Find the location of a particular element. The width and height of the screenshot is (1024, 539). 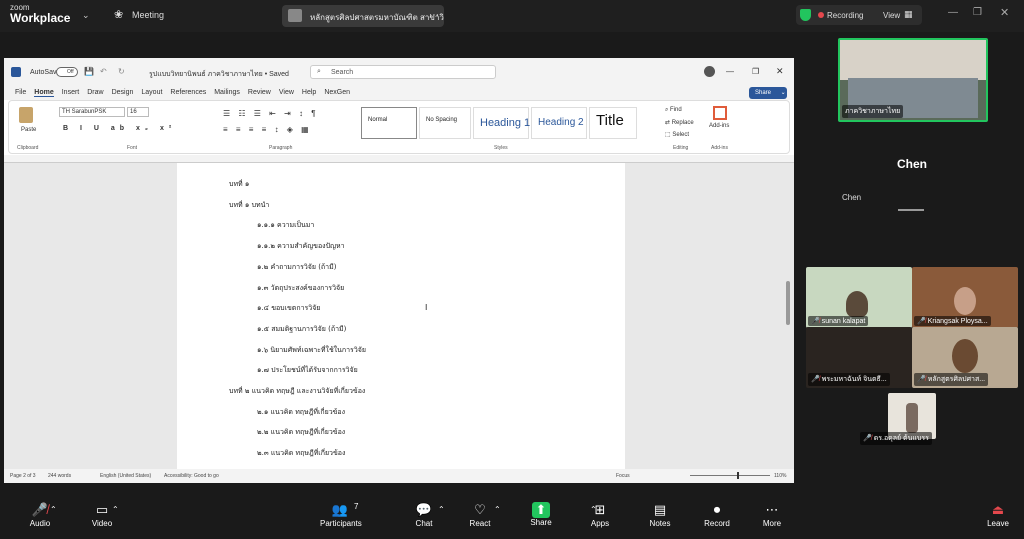

addins-icon is located at coordinates (720, 113).